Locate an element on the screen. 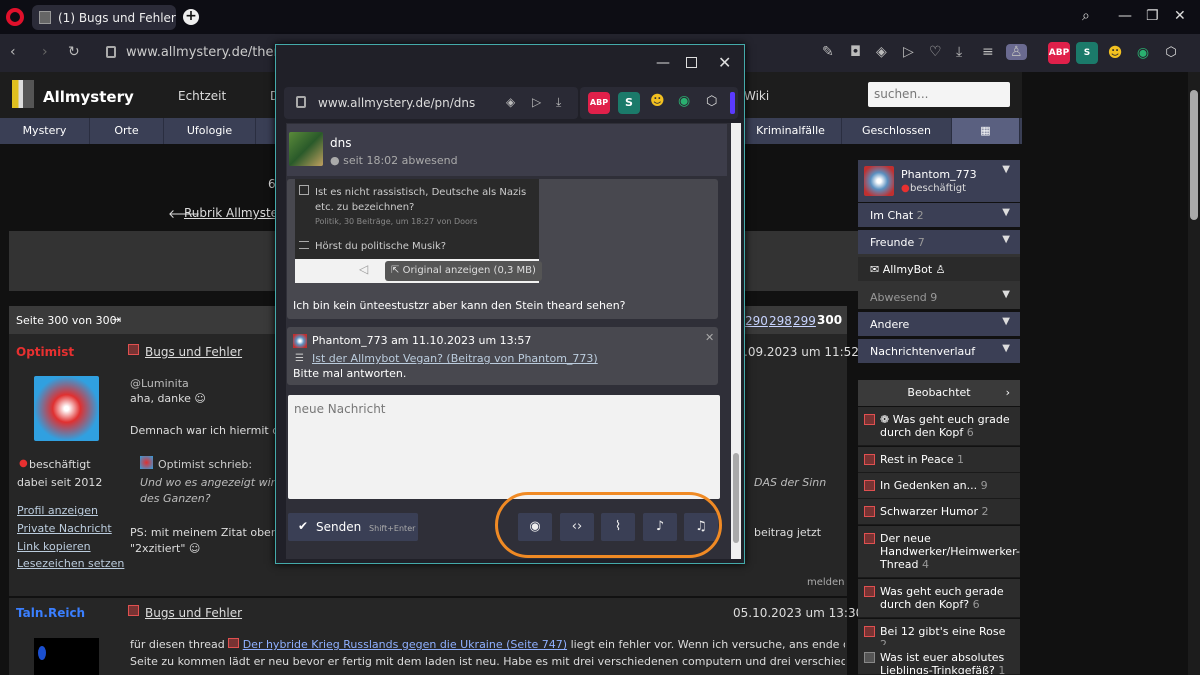 The image size is (1200, 675). watched-header: Beobachtet › is located at coordinates (939, 393).